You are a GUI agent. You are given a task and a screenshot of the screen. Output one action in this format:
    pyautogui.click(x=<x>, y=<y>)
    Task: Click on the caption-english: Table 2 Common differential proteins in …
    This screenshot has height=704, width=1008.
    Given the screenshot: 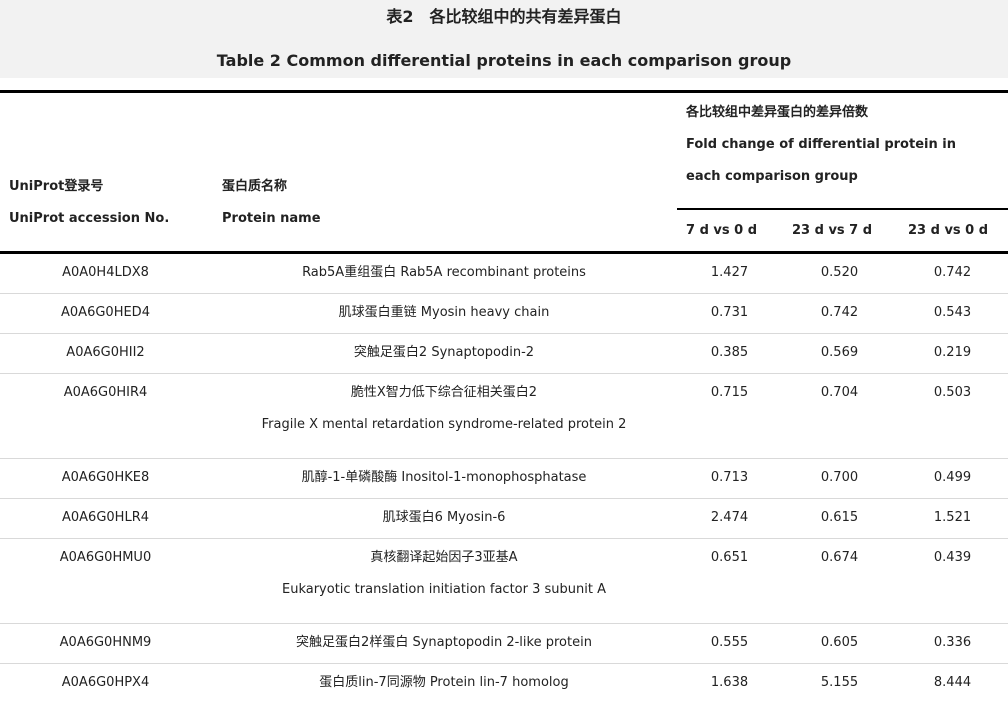 What is the action you would take?
    pyautogui.click(x=504, y=60)
    